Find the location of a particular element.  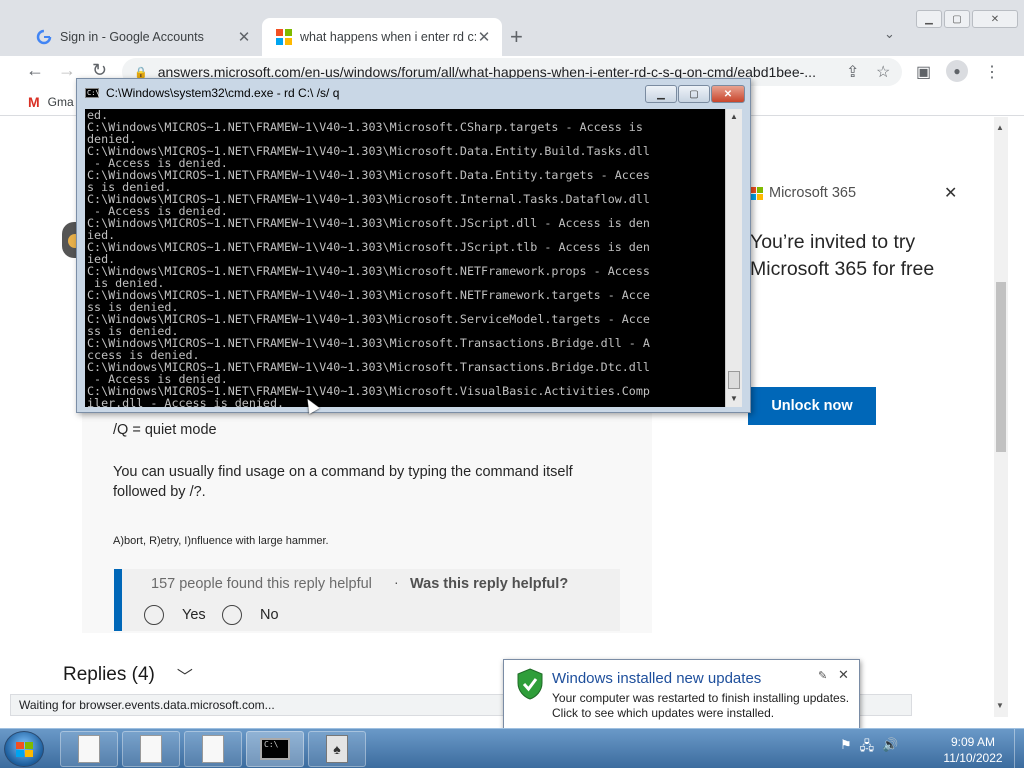

quiet-mode-text: /Q = quiet mode is located at coordinates (165, 430).